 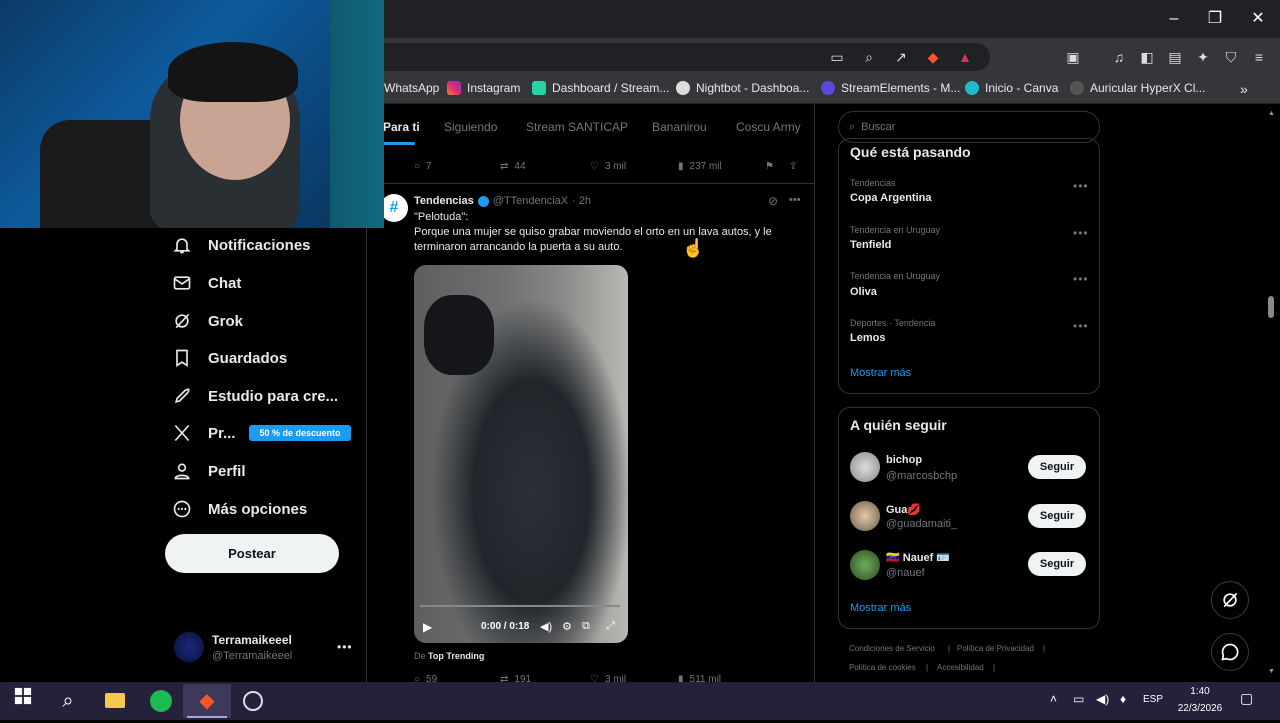 I want to click on wallet-icon: ▤, so click(x=1175, y=57).